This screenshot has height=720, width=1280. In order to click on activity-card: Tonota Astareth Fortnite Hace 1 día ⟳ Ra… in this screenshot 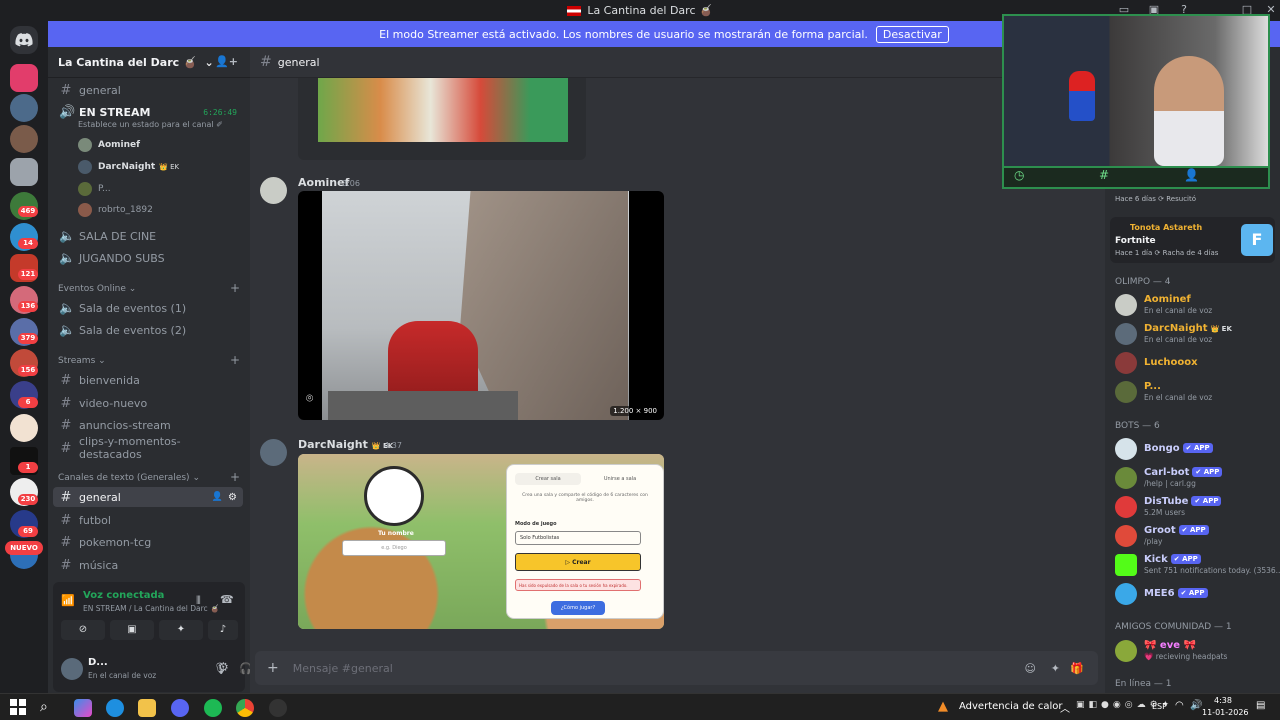, I will do `click(1192, 240)`.